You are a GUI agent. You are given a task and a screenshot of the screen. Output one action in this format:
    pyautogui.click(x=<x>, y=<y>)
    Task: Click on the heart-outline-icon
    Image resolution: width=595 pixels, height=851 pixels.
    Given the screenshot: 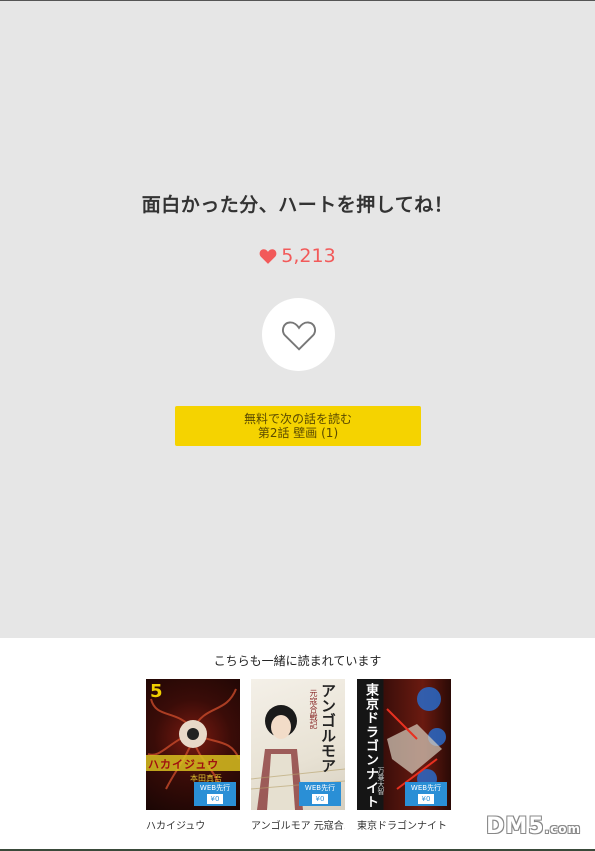 What is the action you would take?
    pyautogui.click(x=298, y=336)
    